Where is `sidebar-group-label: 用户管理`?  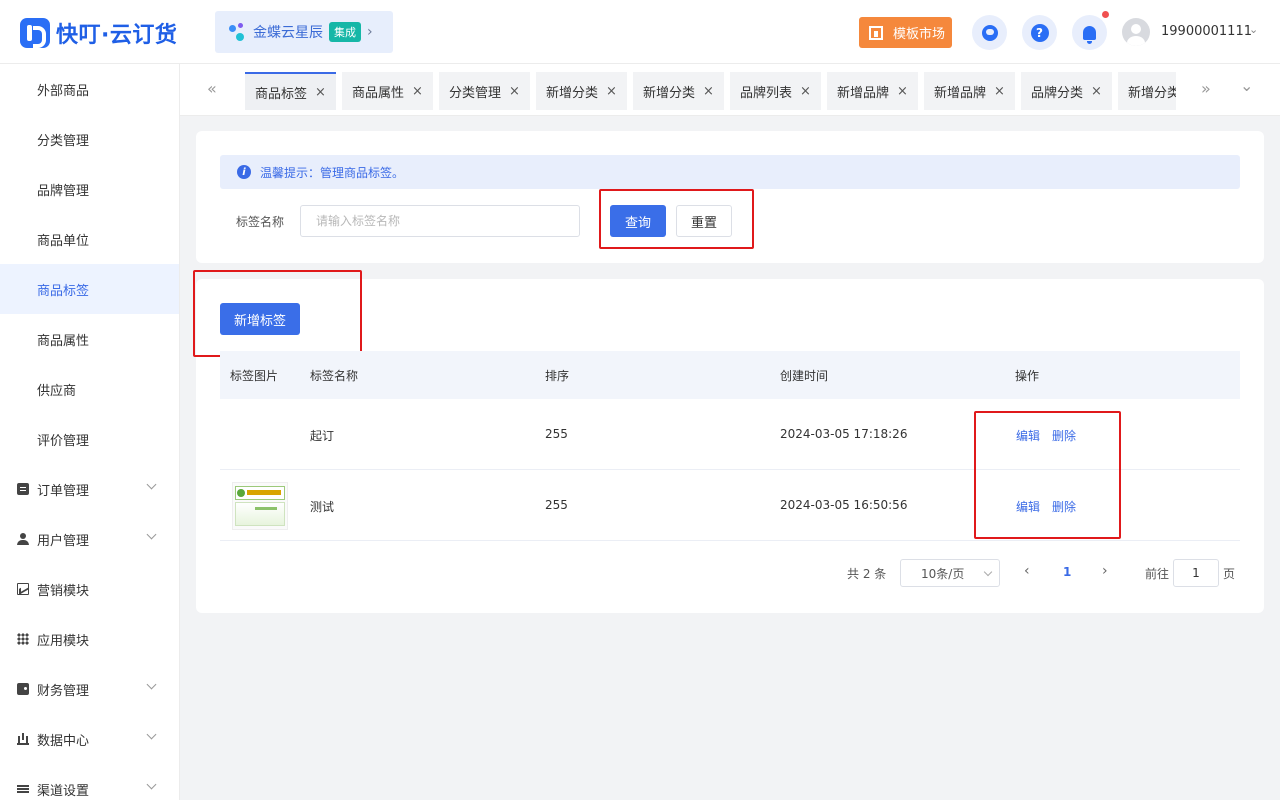
sidebar-group-label: 用户管理 is located at coordinates (63, 541).